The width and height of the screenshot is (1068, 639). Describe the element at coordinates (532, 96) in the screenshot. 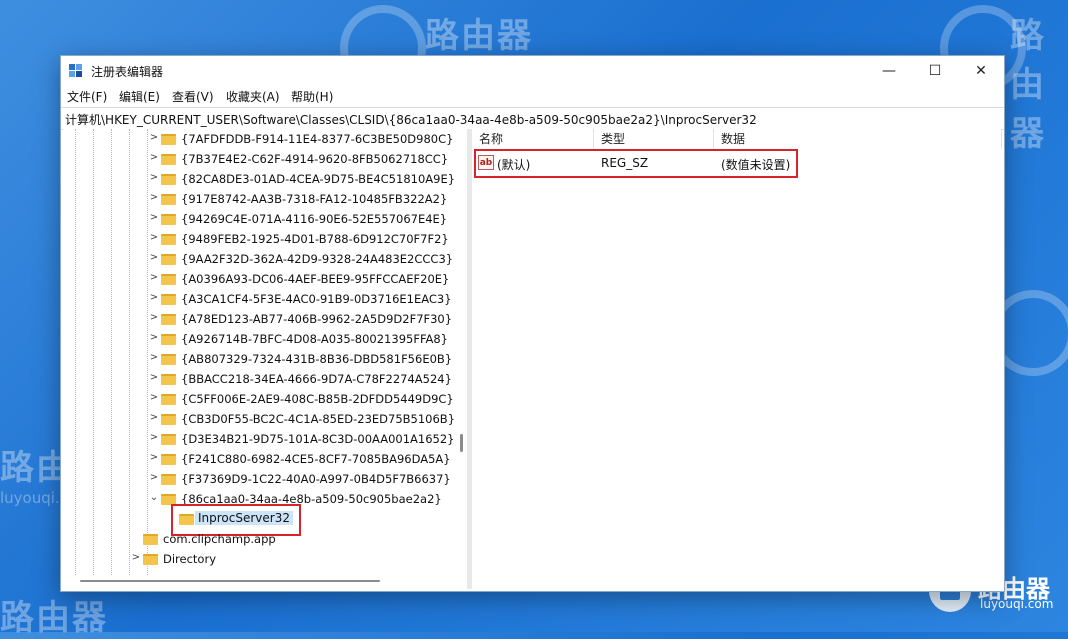

I see `menu-bar: 文件(F) 编辑(E) 查看(V) 收藏夹(A) 帮助(H)` at that location.